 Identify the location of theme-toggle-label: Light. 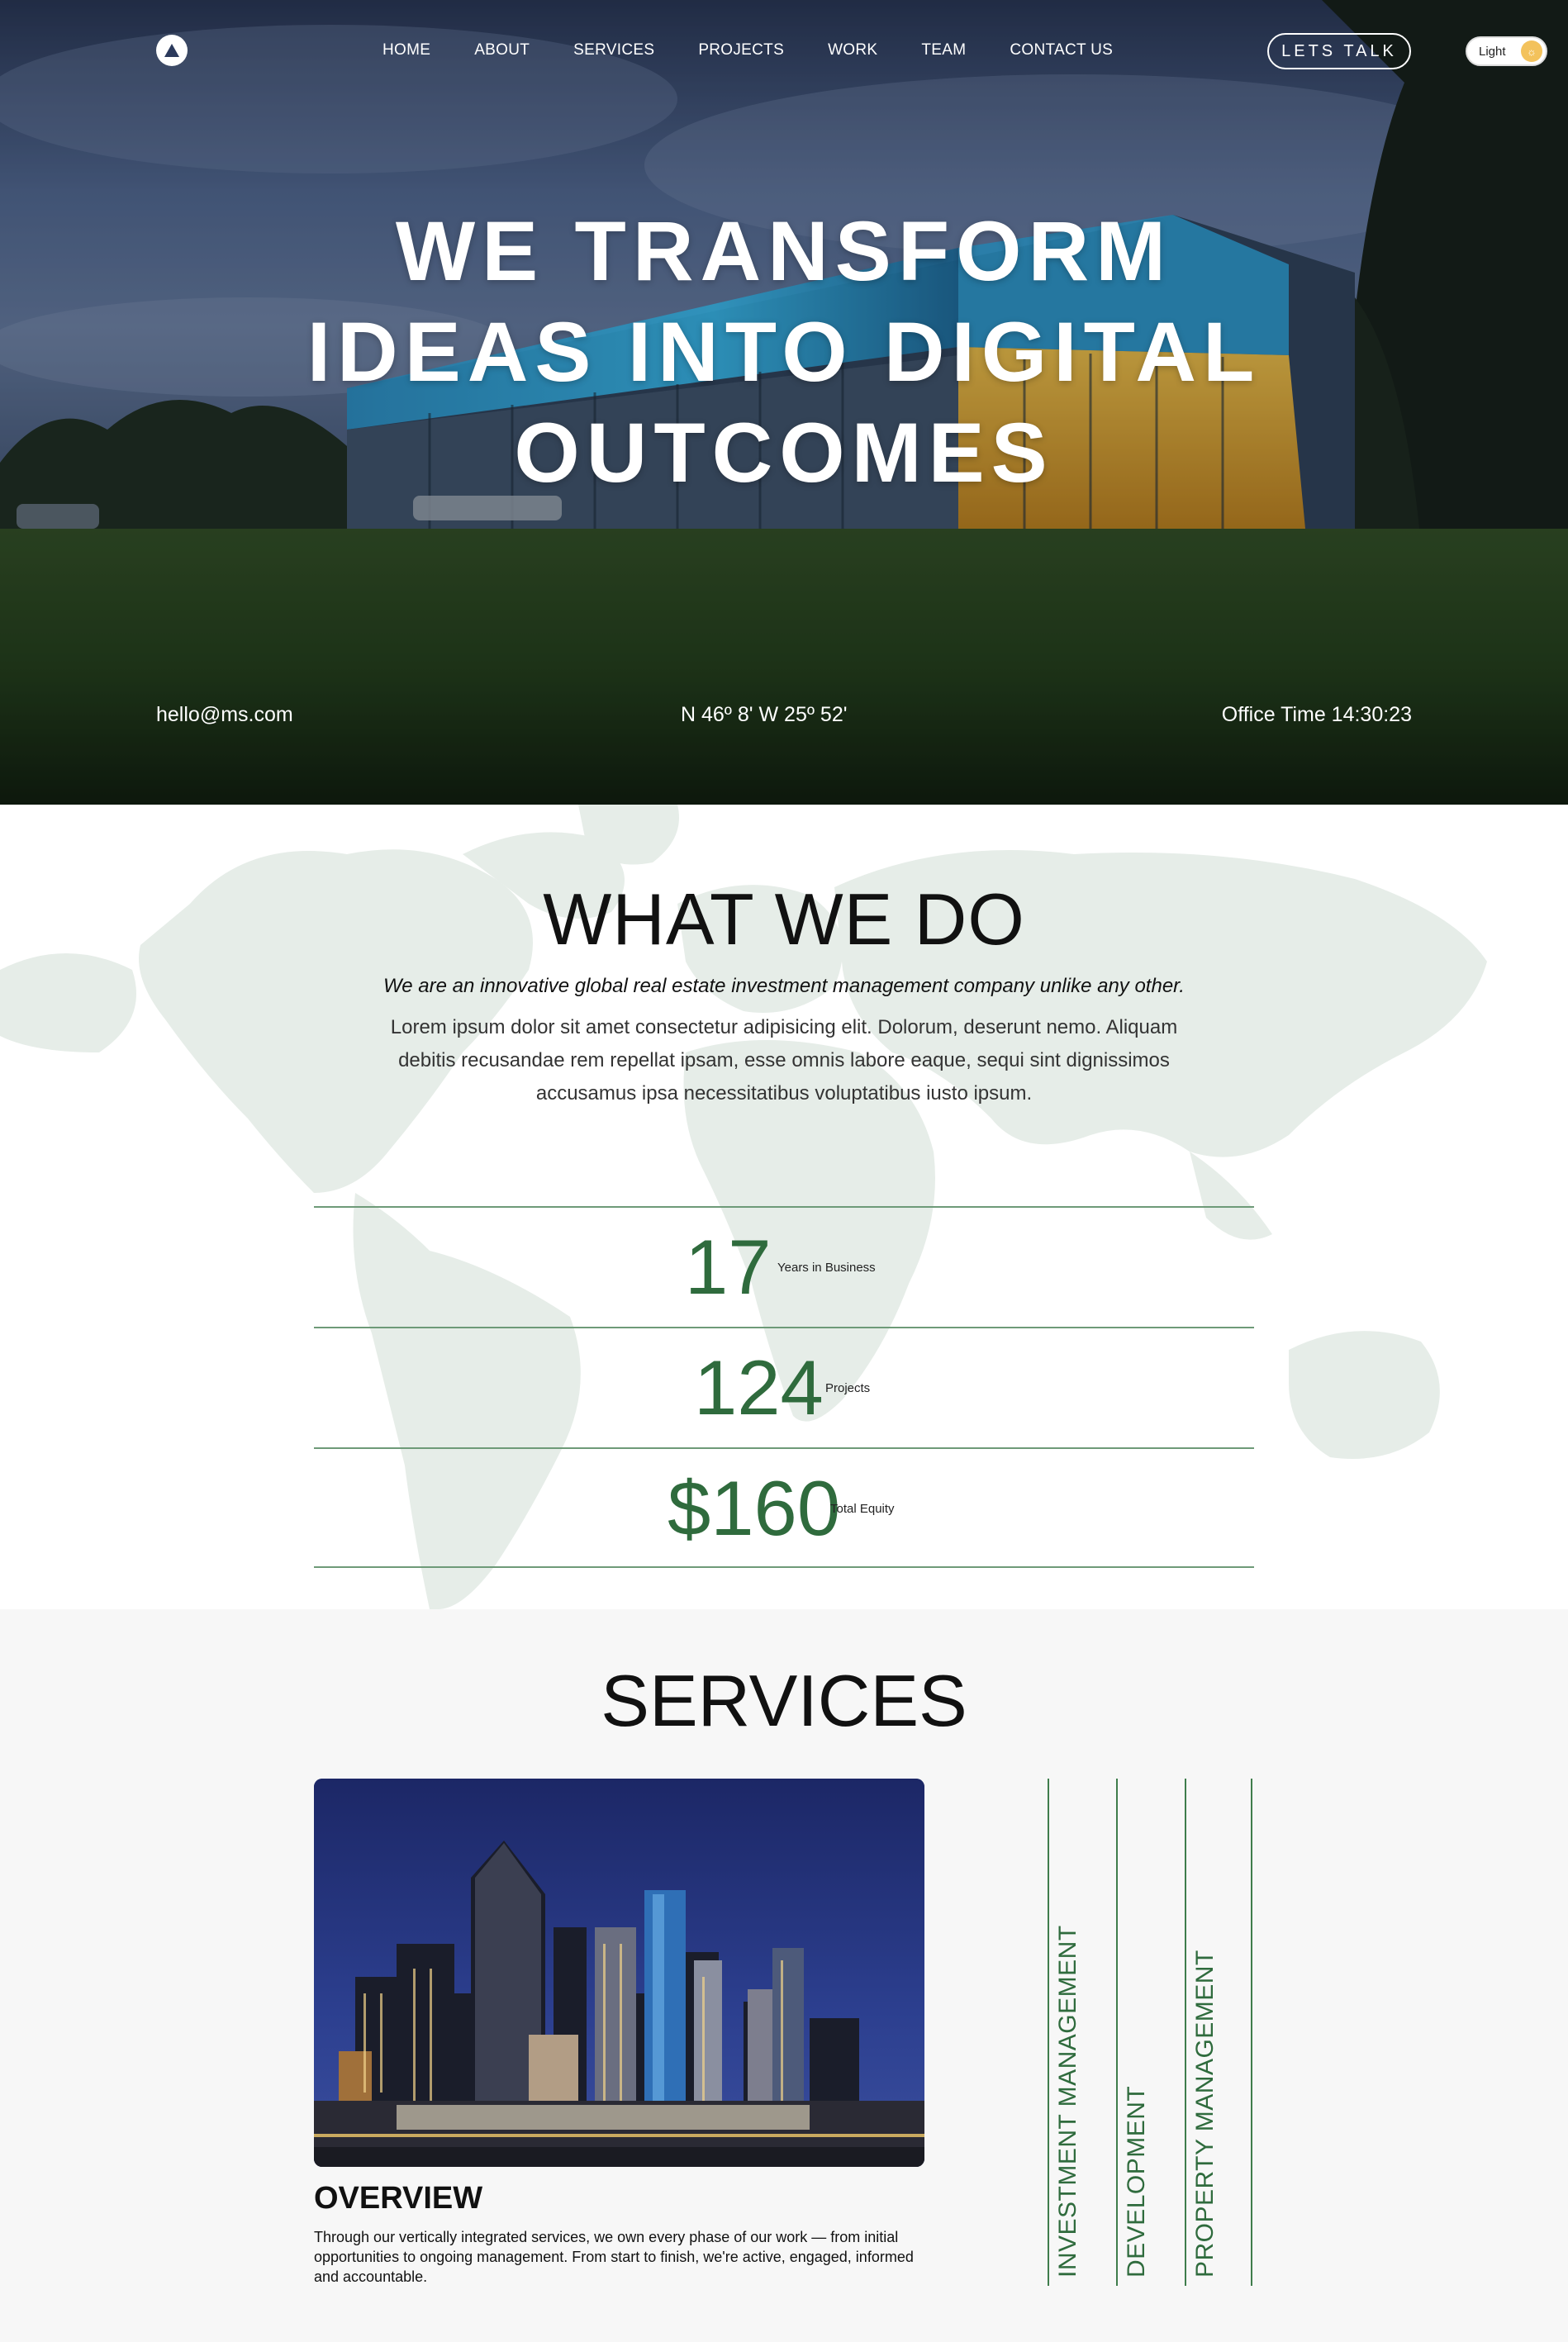
(1493, 51).